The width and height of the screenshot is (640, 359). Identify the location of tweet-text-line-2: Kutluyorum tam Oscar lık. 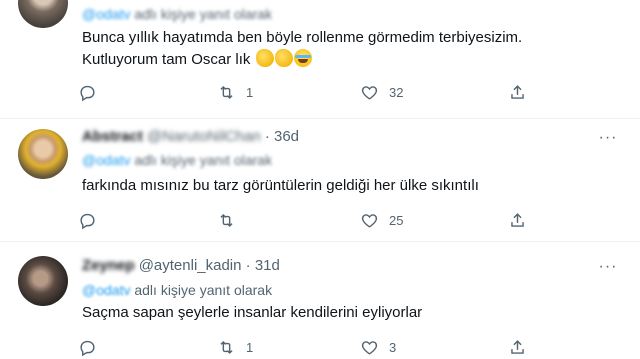
(302, 60).